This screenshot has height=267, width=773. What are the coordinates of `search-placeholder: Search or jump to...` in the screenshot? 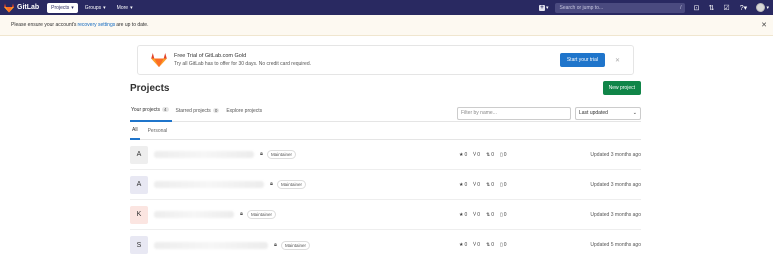 It's located at (581, 7).